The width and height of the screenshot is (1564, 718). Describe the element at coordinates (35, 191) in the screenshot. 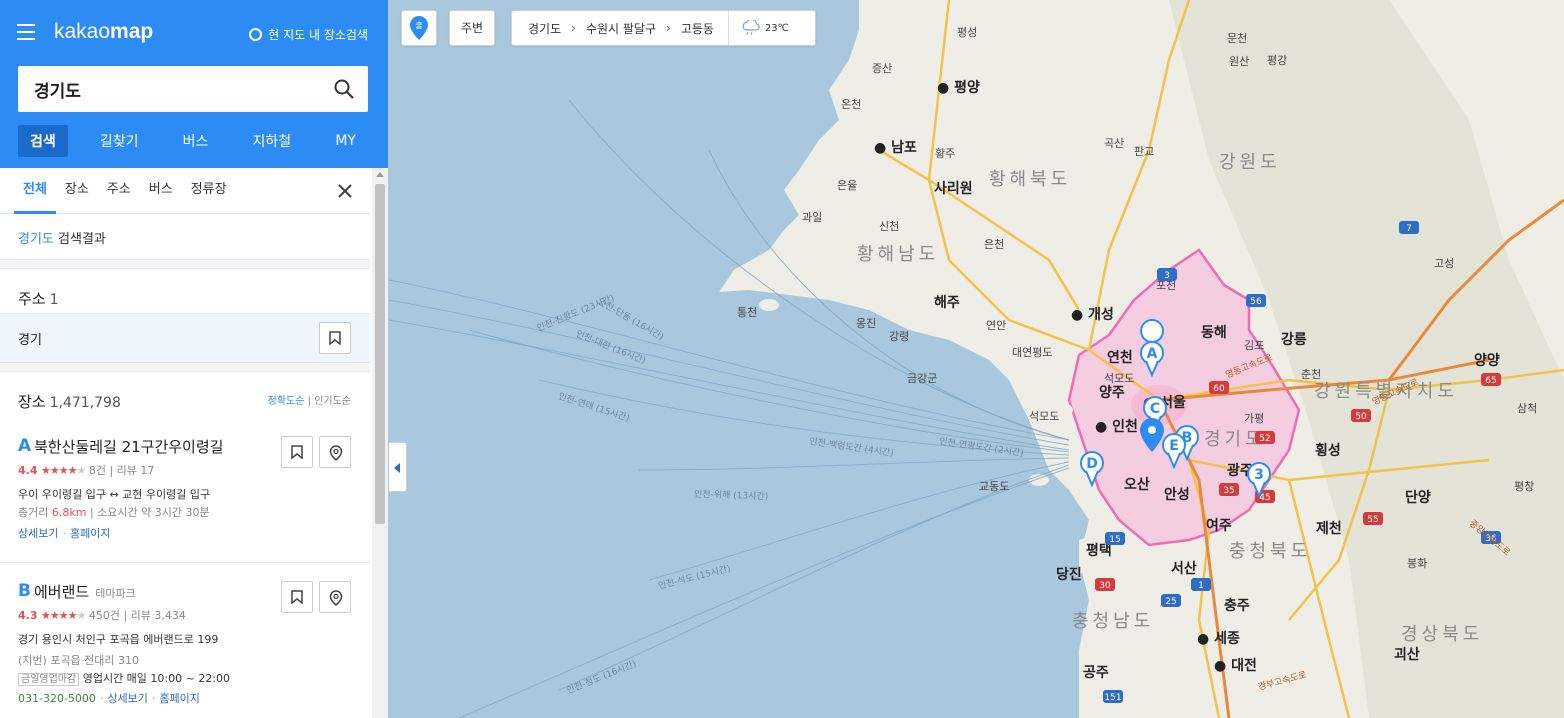

I see `filter-tab-all: 전체` at that location.